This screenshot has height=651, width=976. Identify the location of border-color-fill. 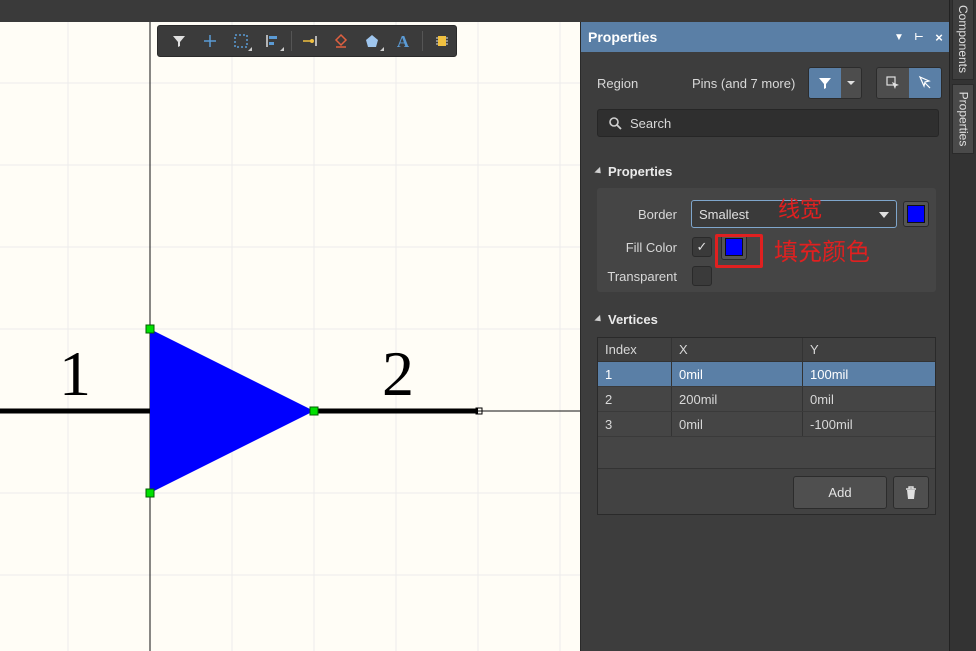
(916, 214).